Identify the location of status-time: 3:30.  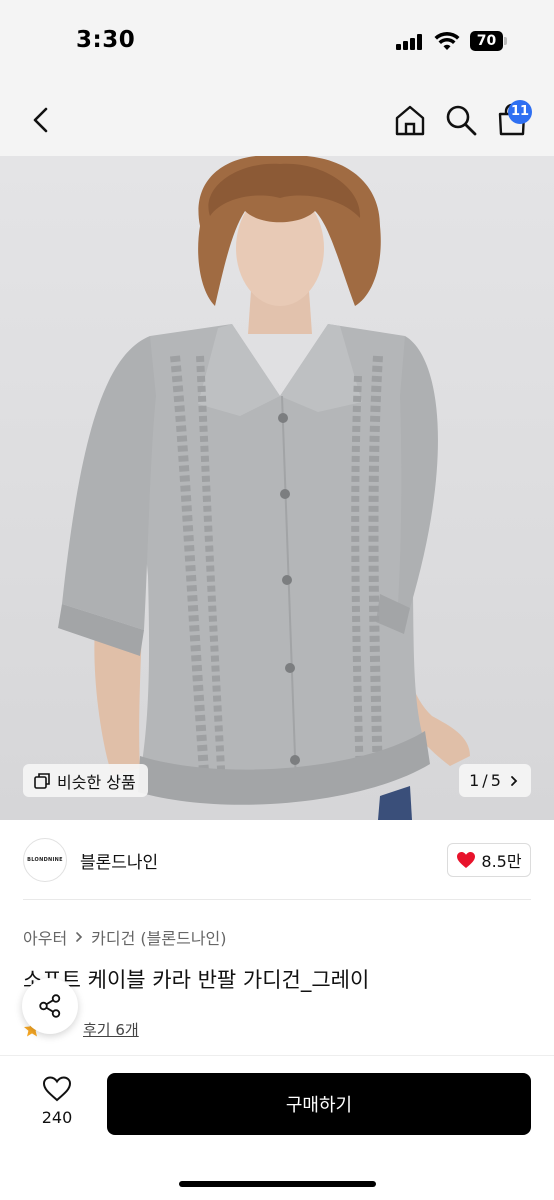
(106, 40).